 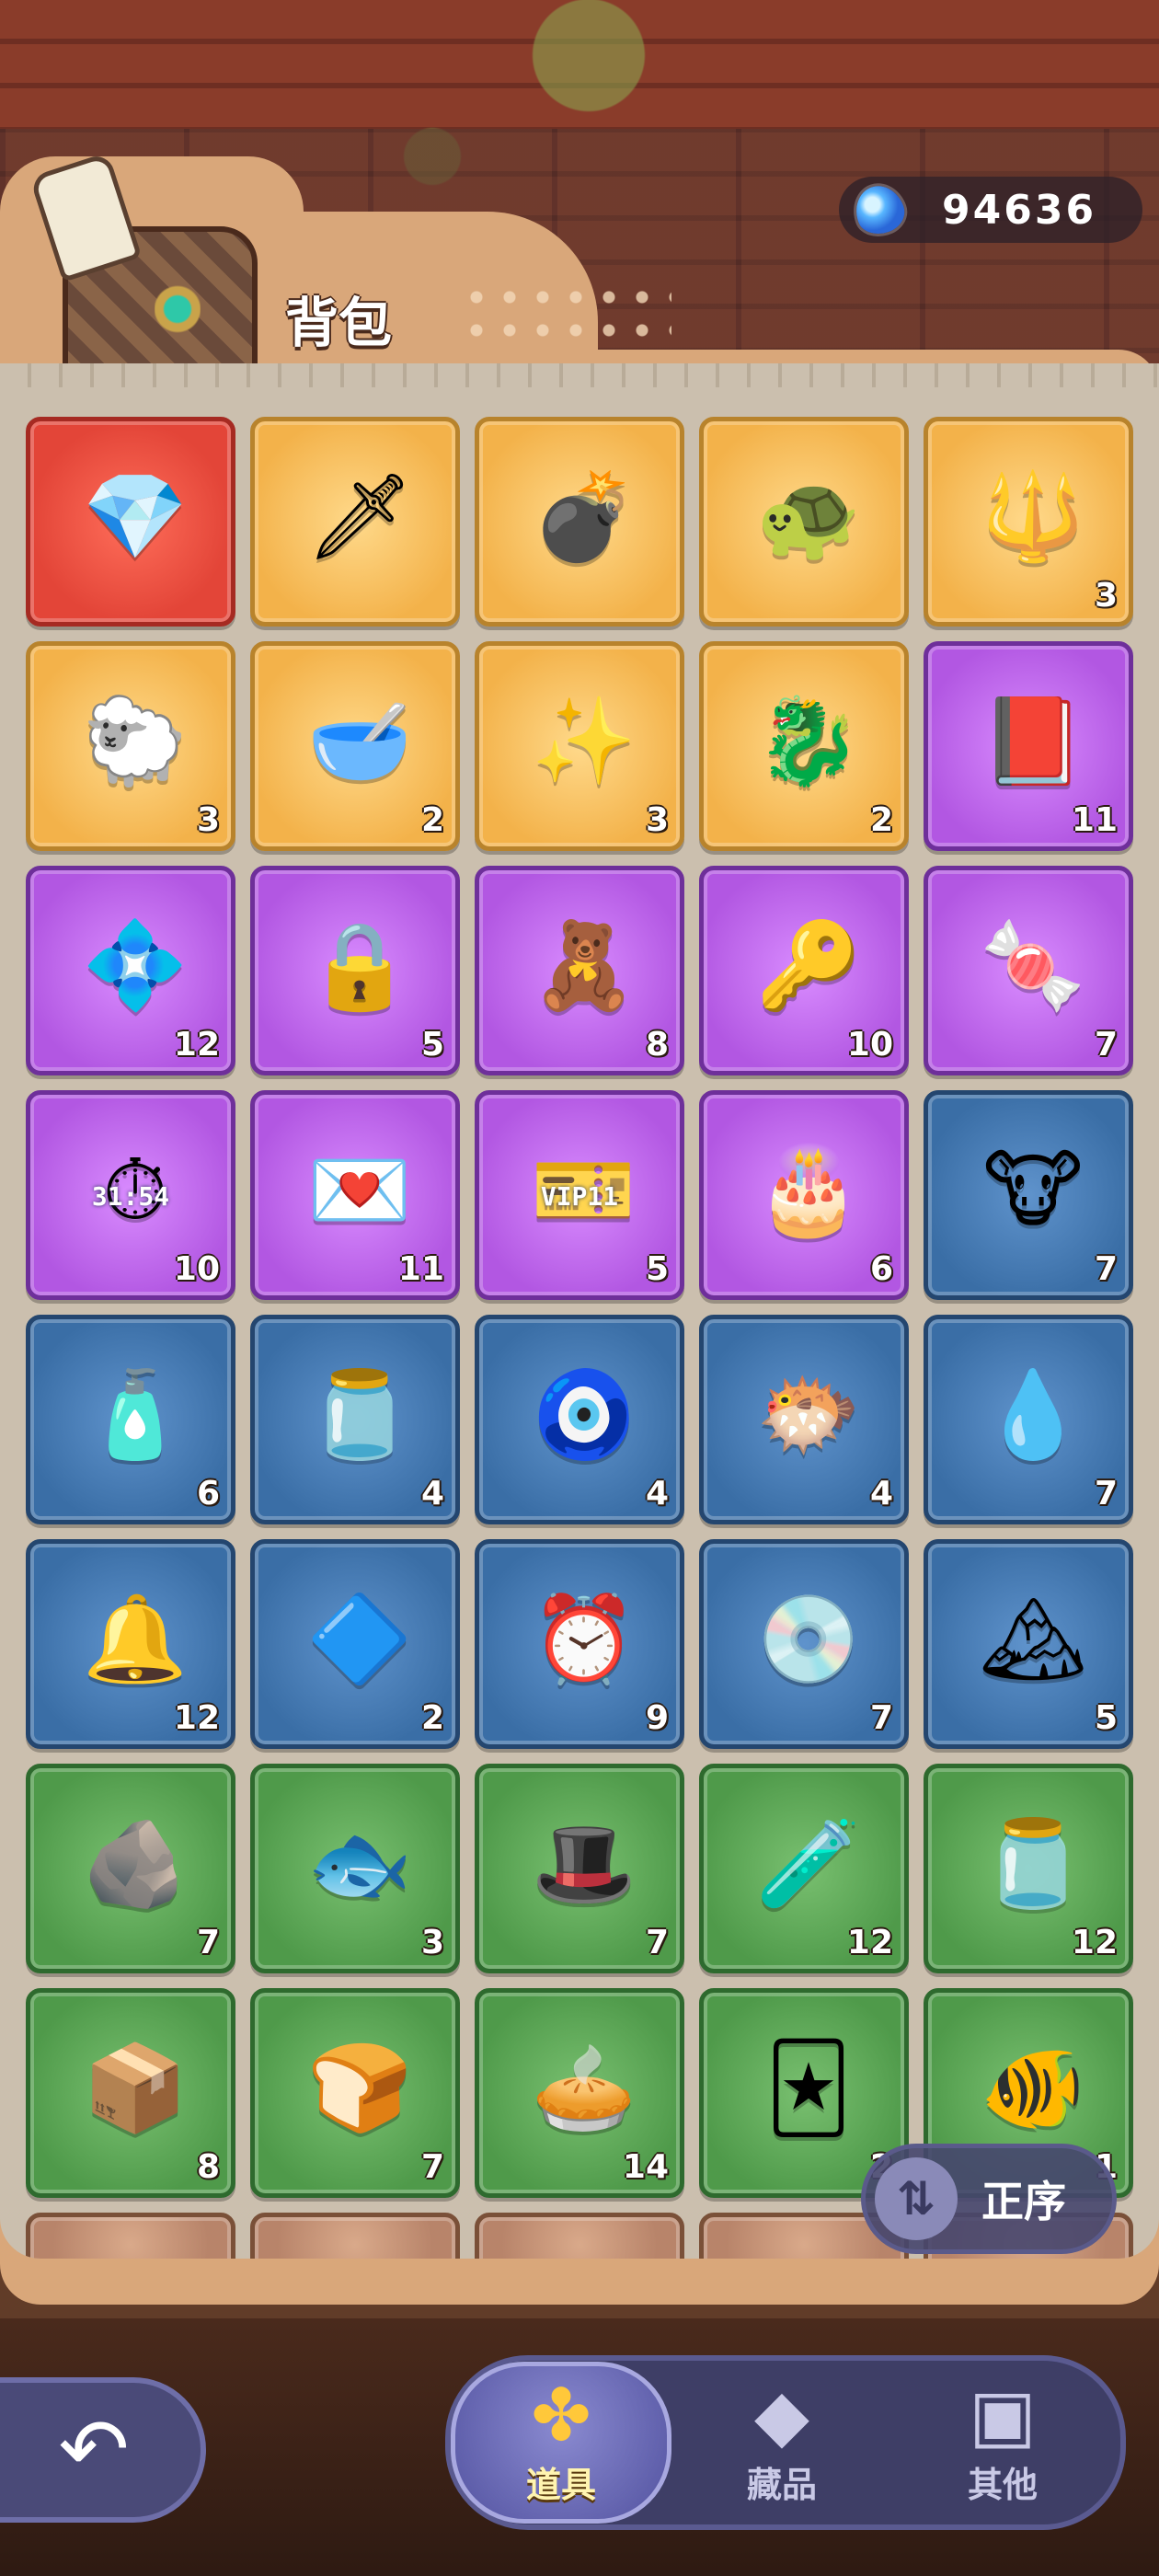 I want to click on inventory-slot: 🎩 7, so click(x=579, y=1868).